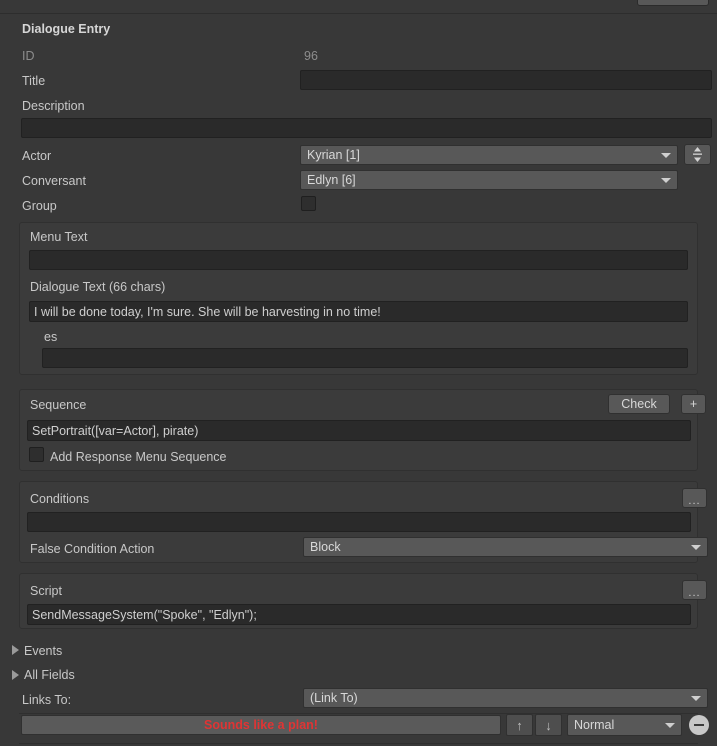 The image size is (717, 746). I want to click on sequence-input: SetPortrait([var=Actor], pirate), so click(359, 430).